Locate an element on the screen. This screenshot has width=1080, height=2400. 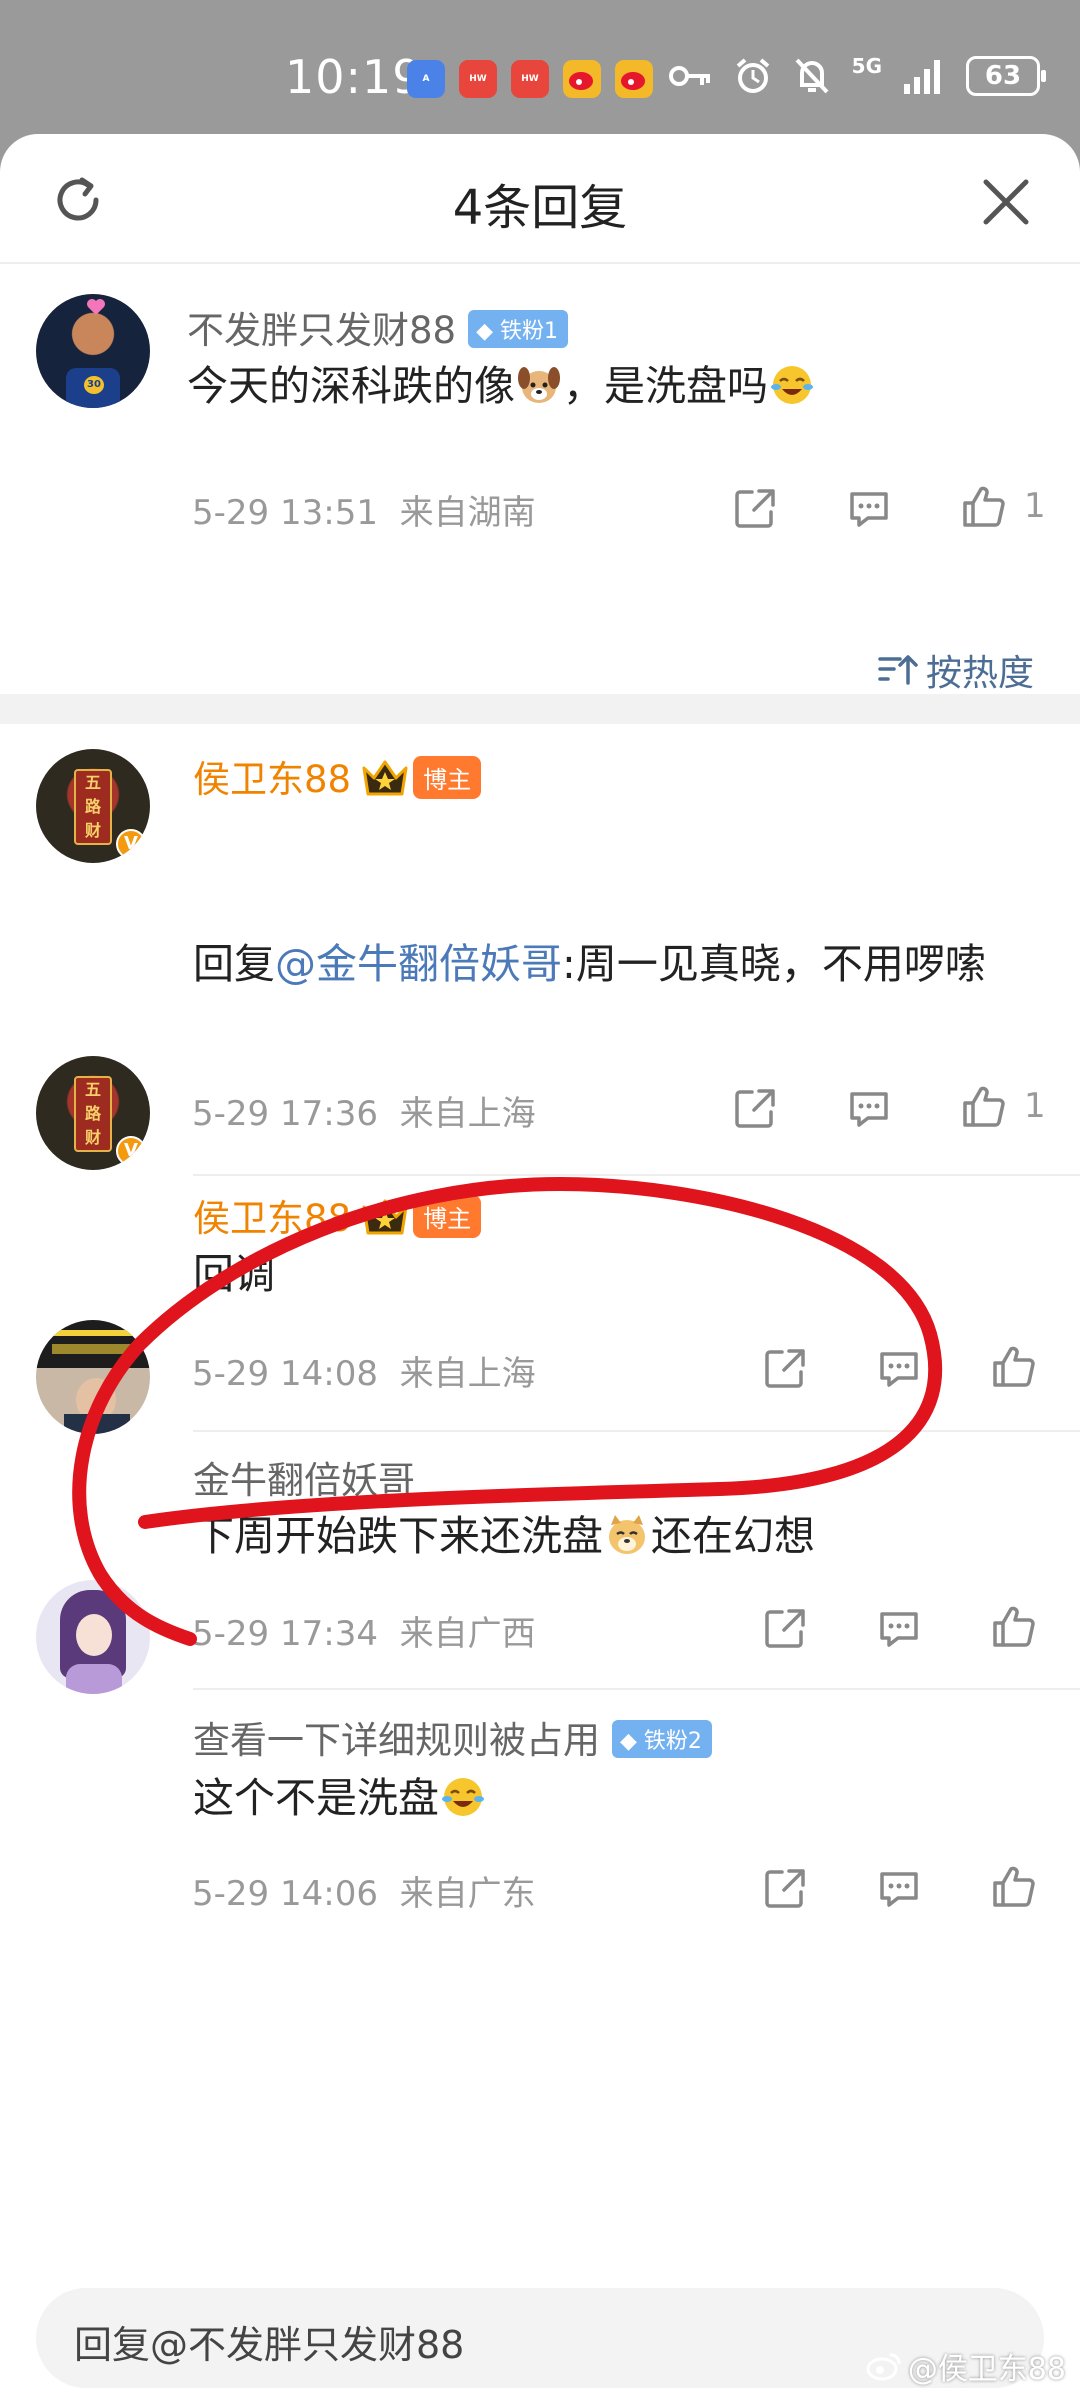
original-date: 5-29 13:51 is located at coordinates (285, 513).